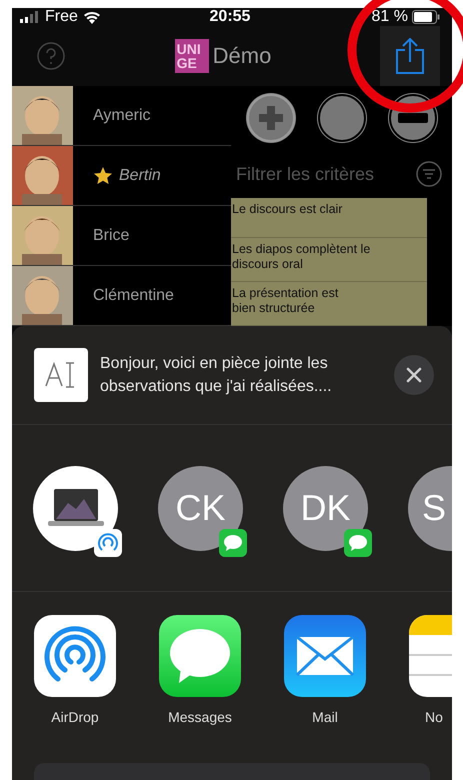 Image resolution: width=463 pixels, height=780 pixels. I want to click on student-row: Aymeric, so click(121, 116).